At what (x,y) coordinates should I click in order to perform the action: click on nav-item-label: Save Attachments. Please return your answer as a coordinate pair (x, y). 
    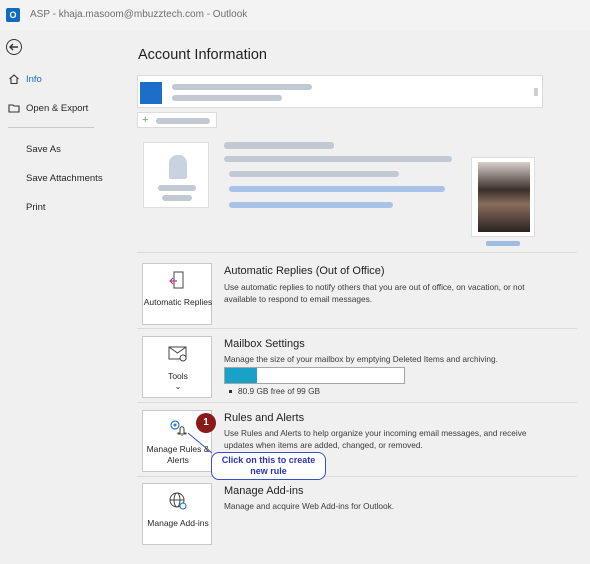
    Looking at the image, I should click on (64, 178).